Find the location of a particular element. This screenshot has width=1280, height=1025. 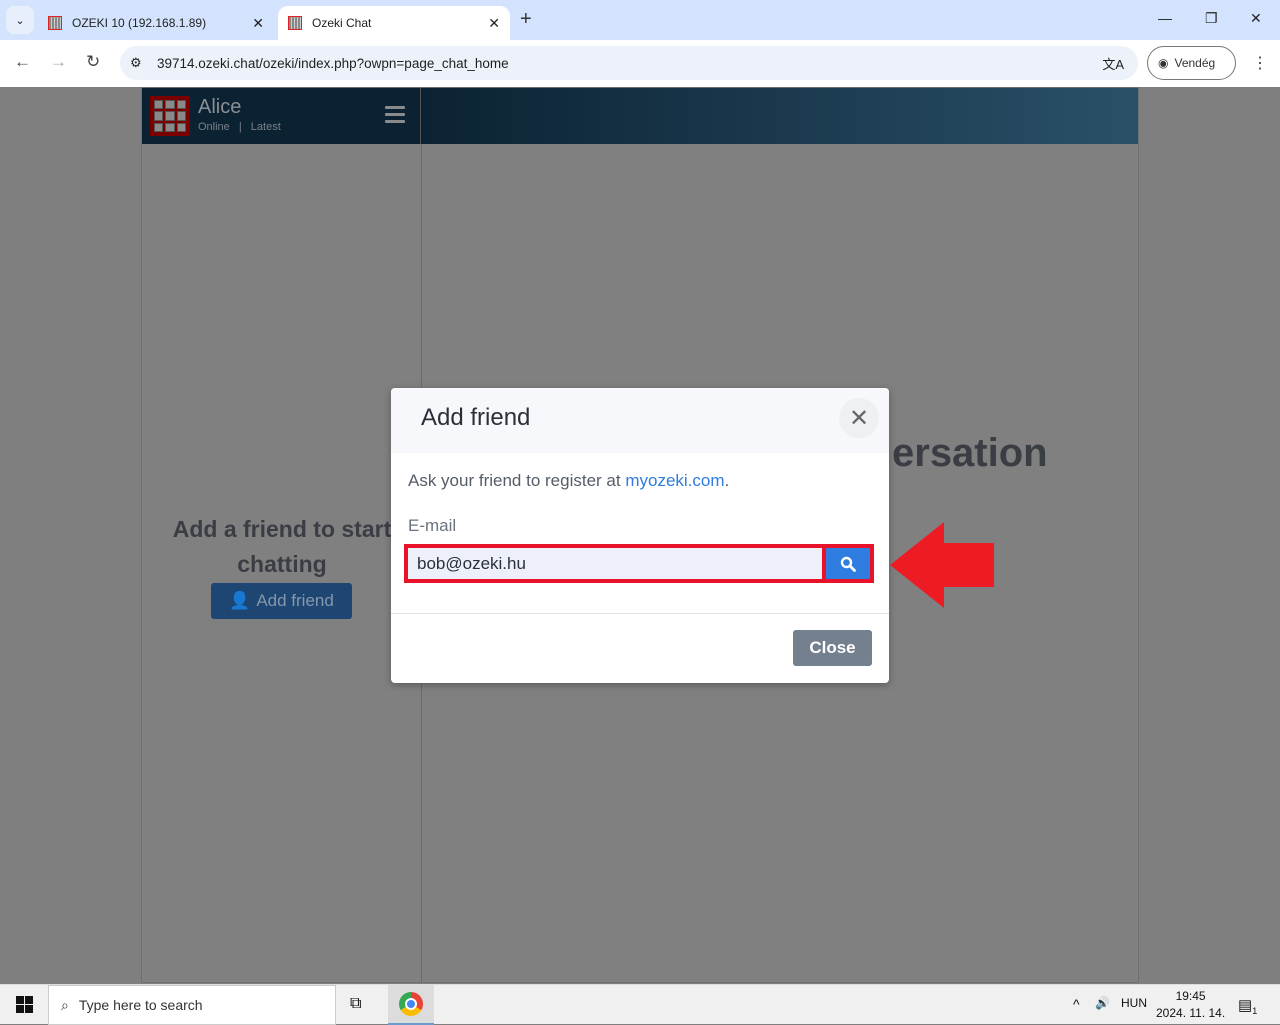

tab-title: OZEKI 10 (192.168.1.89) is located at coordinates (139, 23).